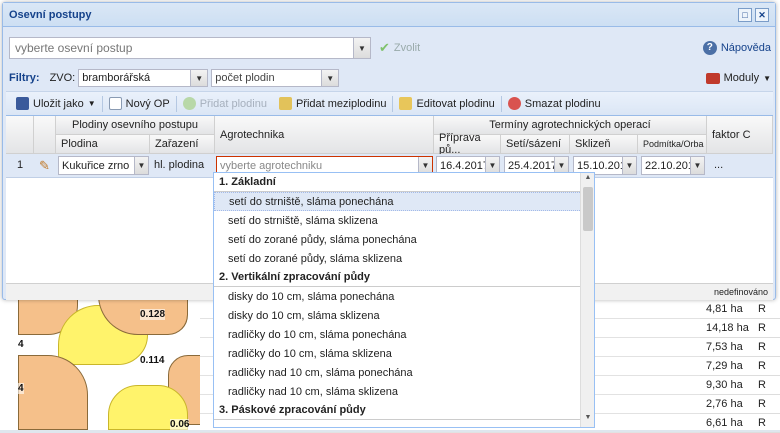 This screenshot has height=433, width=780. Describe the element at coordinates (62, 78) in the screenshot. I see `zvo-label: ZVO:` at that location.